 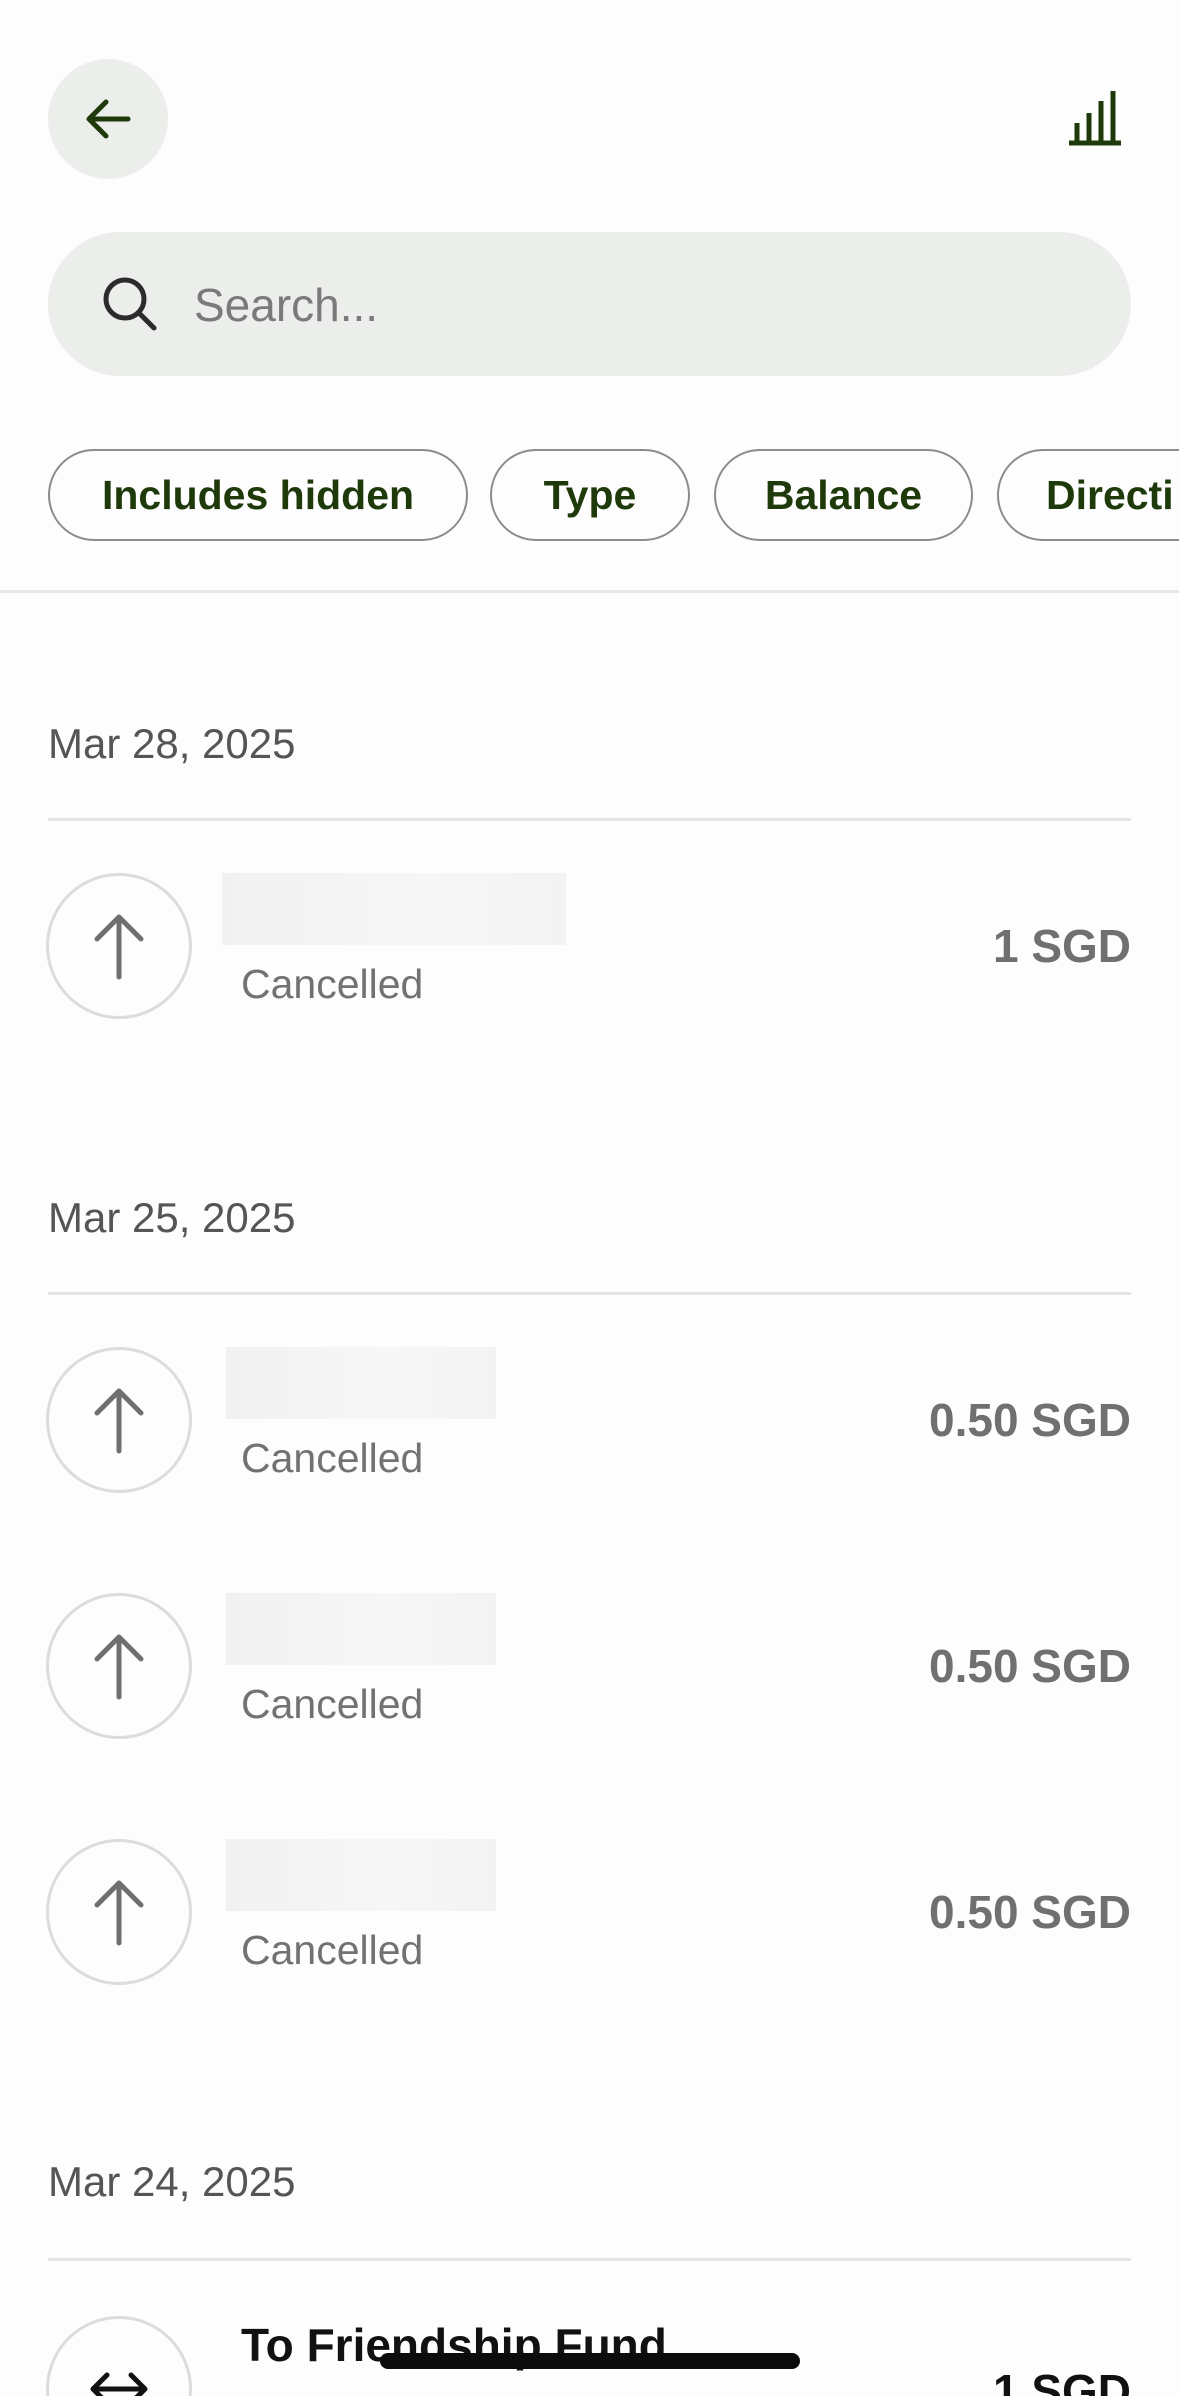 I want to click on bar-chart-icon, so click(x=1095, y=118).